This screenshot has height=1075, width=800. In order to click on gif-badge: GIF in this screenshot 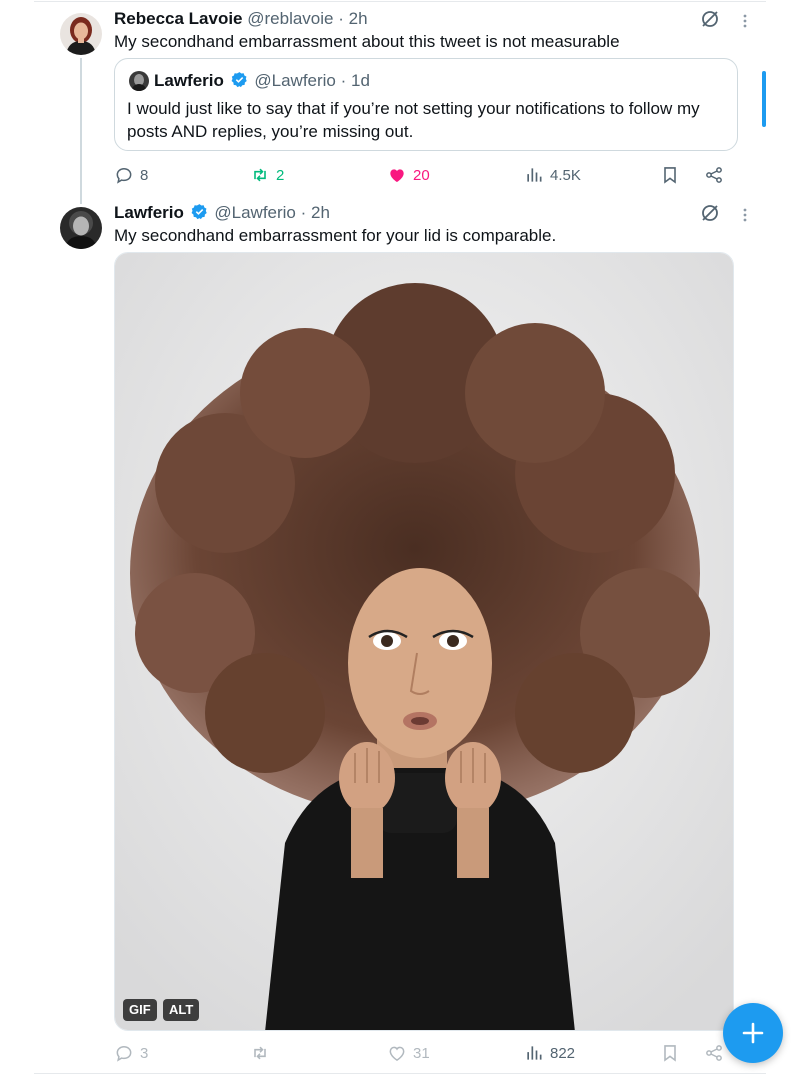, I will do `click(140, 1010)`.